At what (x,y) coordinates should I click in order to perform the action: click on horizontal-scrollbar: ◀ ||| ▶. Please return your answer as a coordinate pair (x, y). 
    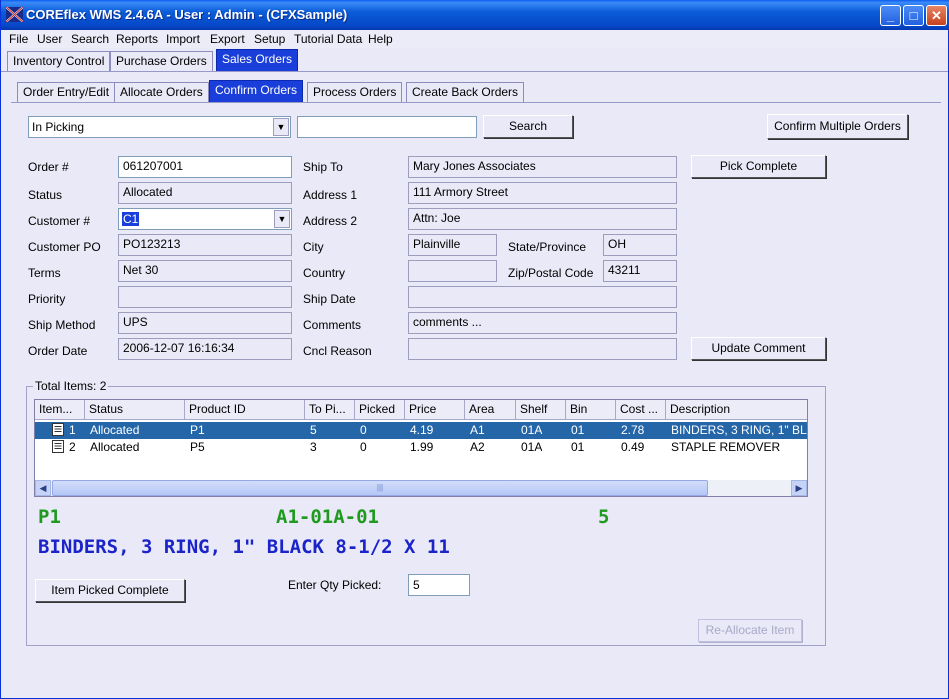
    Looking at the image, I should click on (421, 488).